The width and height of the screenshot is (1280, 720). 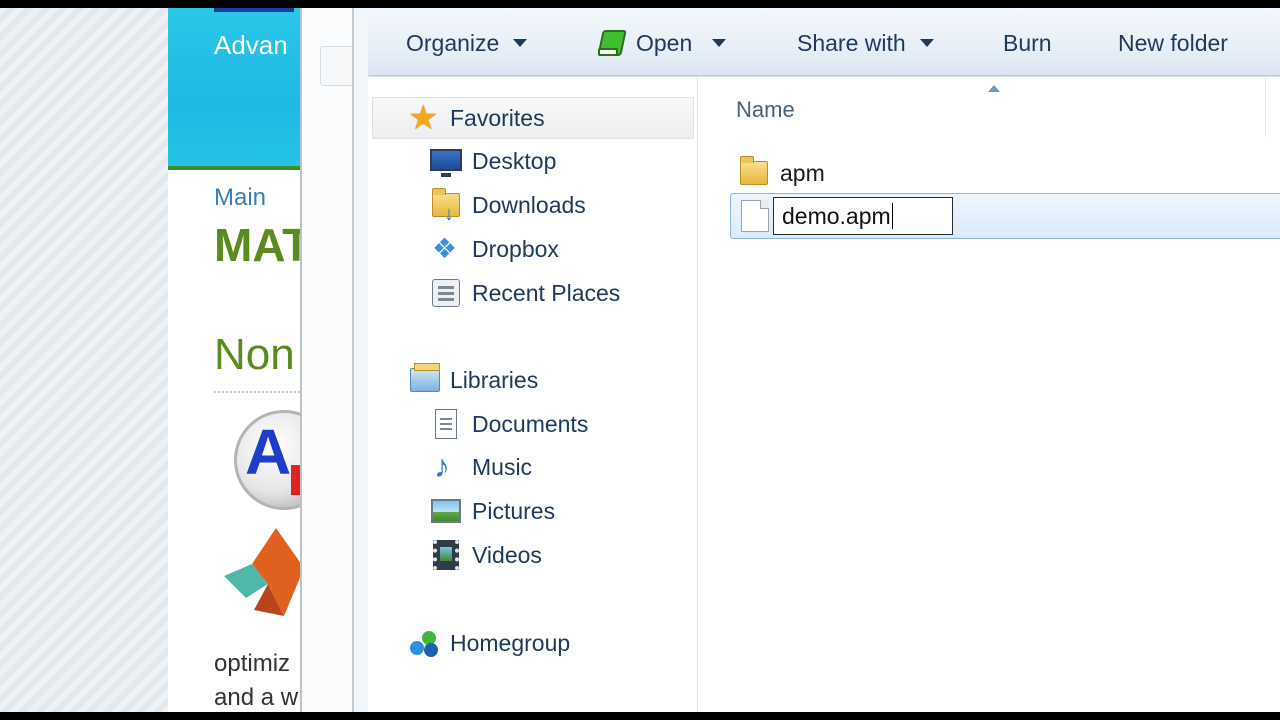 I want to click on rename-input-value: demo.apm, so click(x=836, y=215).